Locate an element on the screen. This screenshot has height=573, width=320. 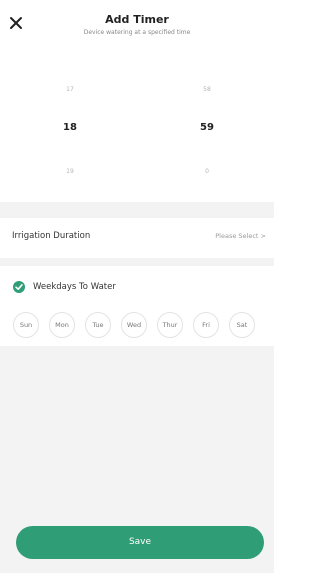
weekday-selector: Sun Mon Tue Wed Thur Fri Sat is located at coordinates (139, 325).